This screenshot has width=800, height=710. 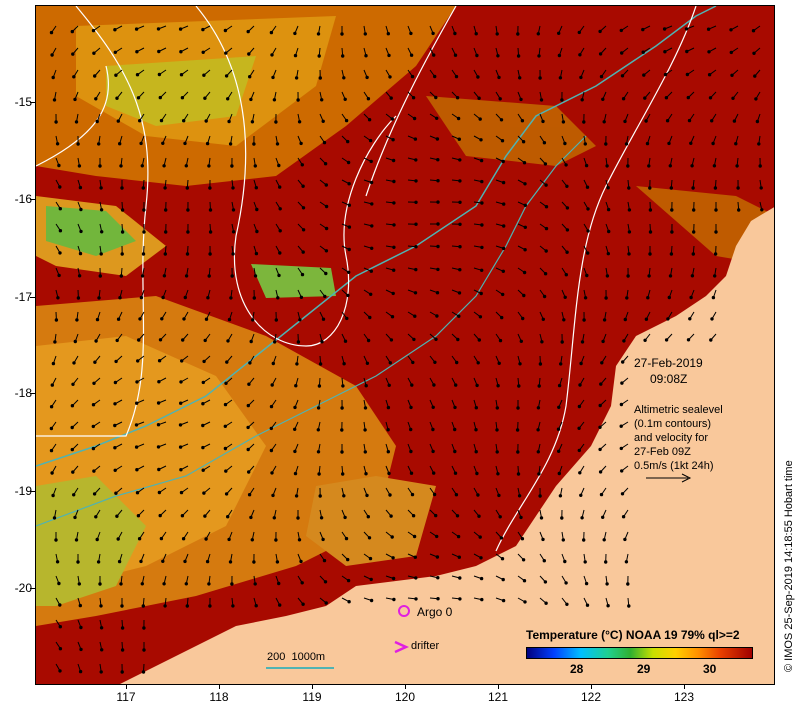 I want to click on drifter-marker-icon, so click(x=401, y=647).